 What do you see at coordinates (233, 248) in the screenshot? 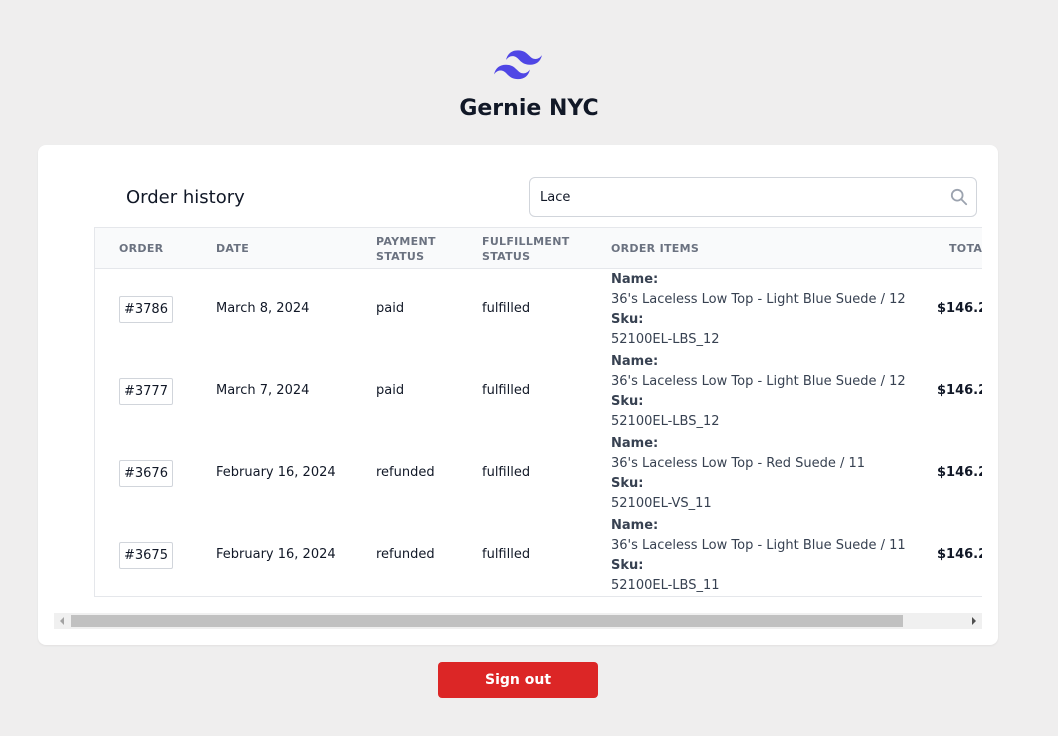
I see `column-header-date: Date` at bounding box center [233, 248].